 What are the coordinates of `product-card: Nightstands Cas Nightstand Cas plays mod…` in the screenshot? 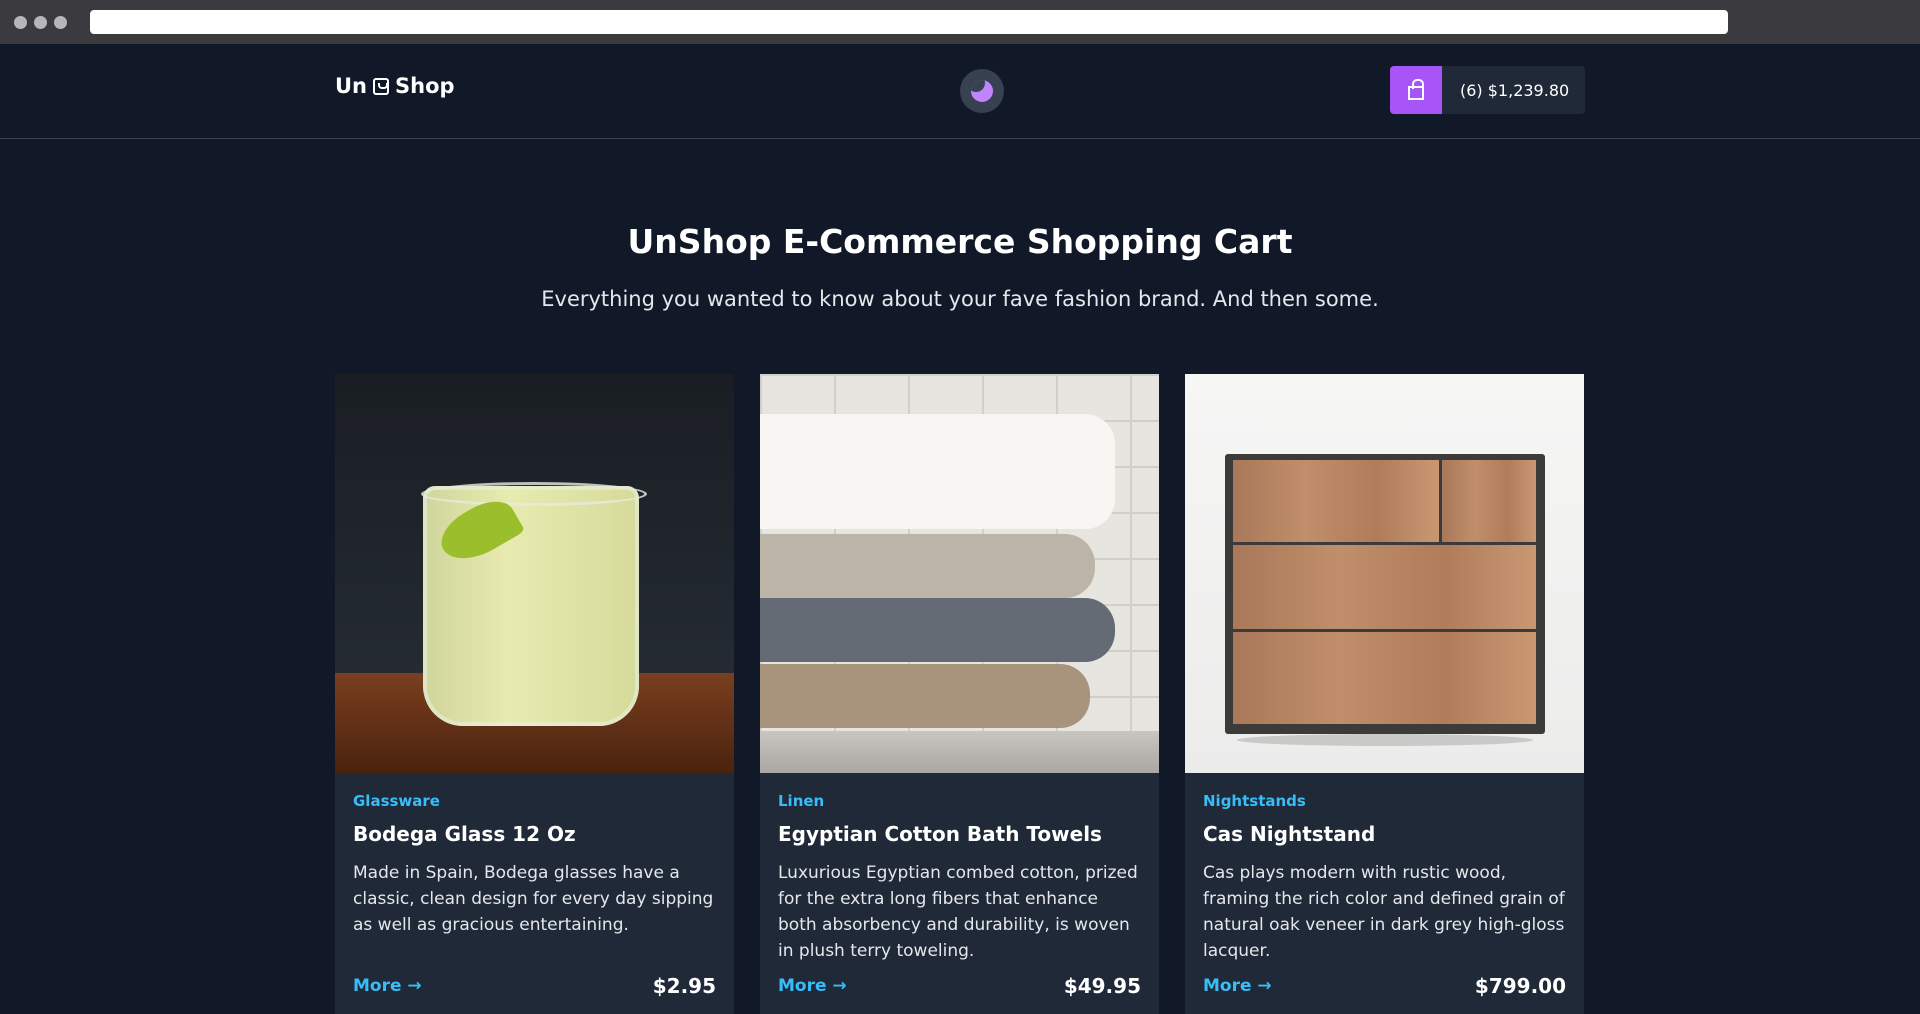 It's located at (1384, 694).